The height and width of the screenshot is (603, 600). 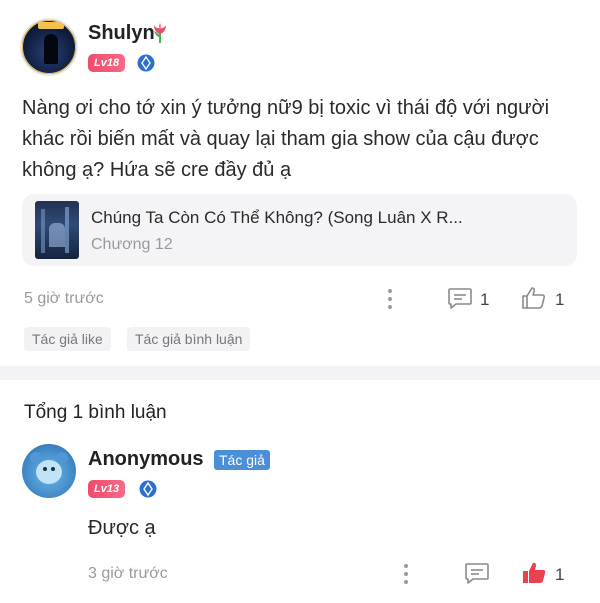 What do you see at coordinates (560, 574) in the screenshot?
I see `reply-like-count: 1` at bounding box center [560, 574].